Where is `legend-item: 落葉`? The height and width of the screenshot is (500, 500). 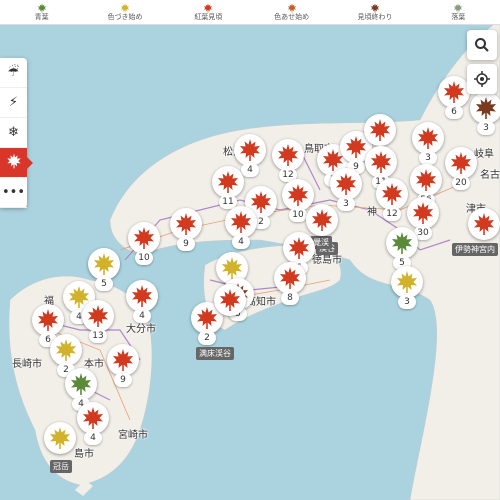 legend-item: 落葉 is located at coordinates (458, 12).